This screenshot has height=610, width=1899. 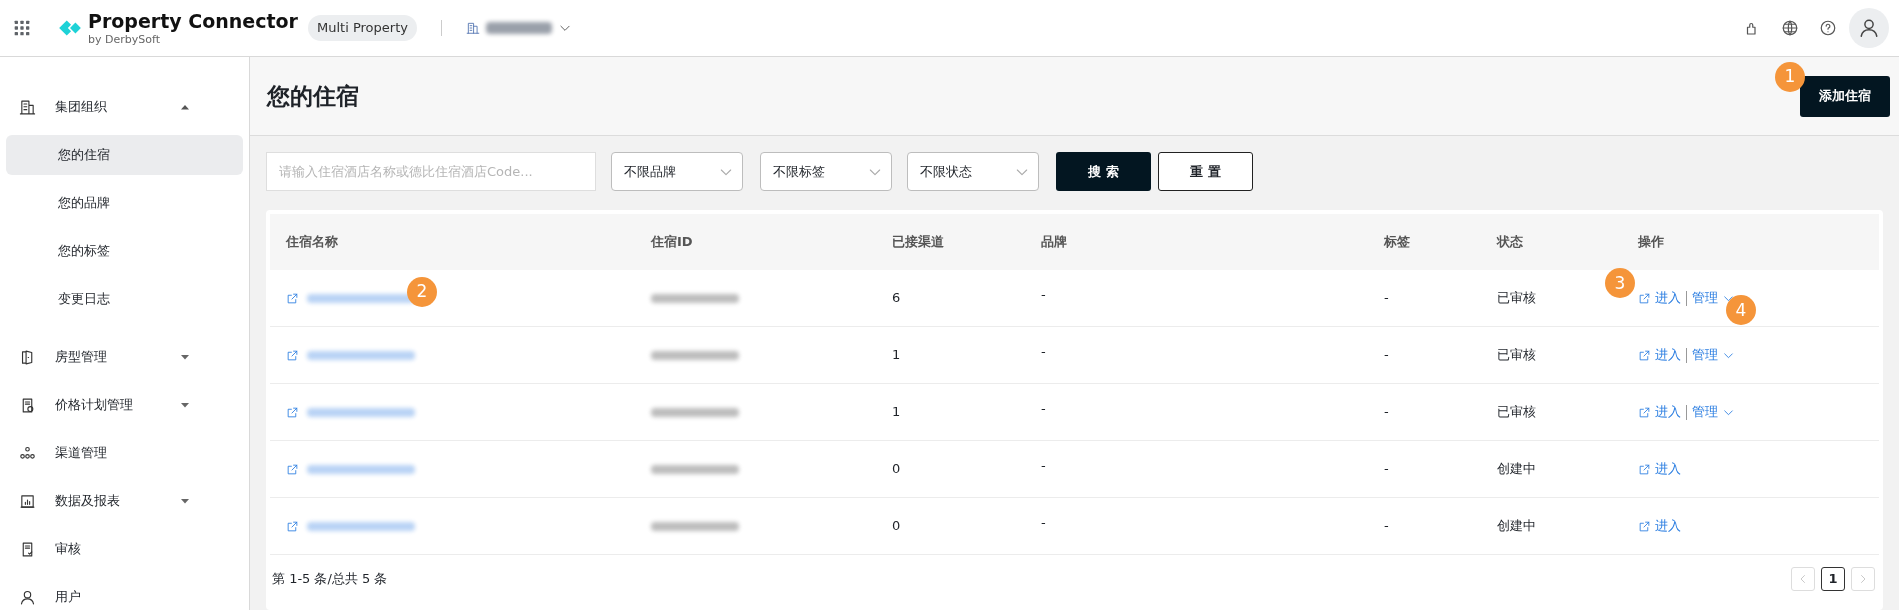 I want to click on sidebar-subitem: 您的品牌, so click(x=124, y=203).